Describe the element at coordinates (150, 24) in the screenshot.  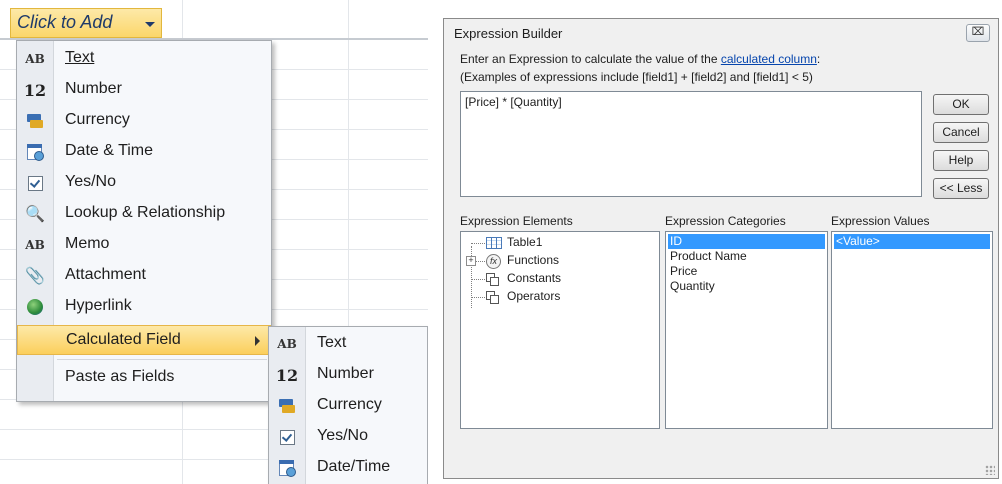
I see `dropdown-arrow-icon` at that location.